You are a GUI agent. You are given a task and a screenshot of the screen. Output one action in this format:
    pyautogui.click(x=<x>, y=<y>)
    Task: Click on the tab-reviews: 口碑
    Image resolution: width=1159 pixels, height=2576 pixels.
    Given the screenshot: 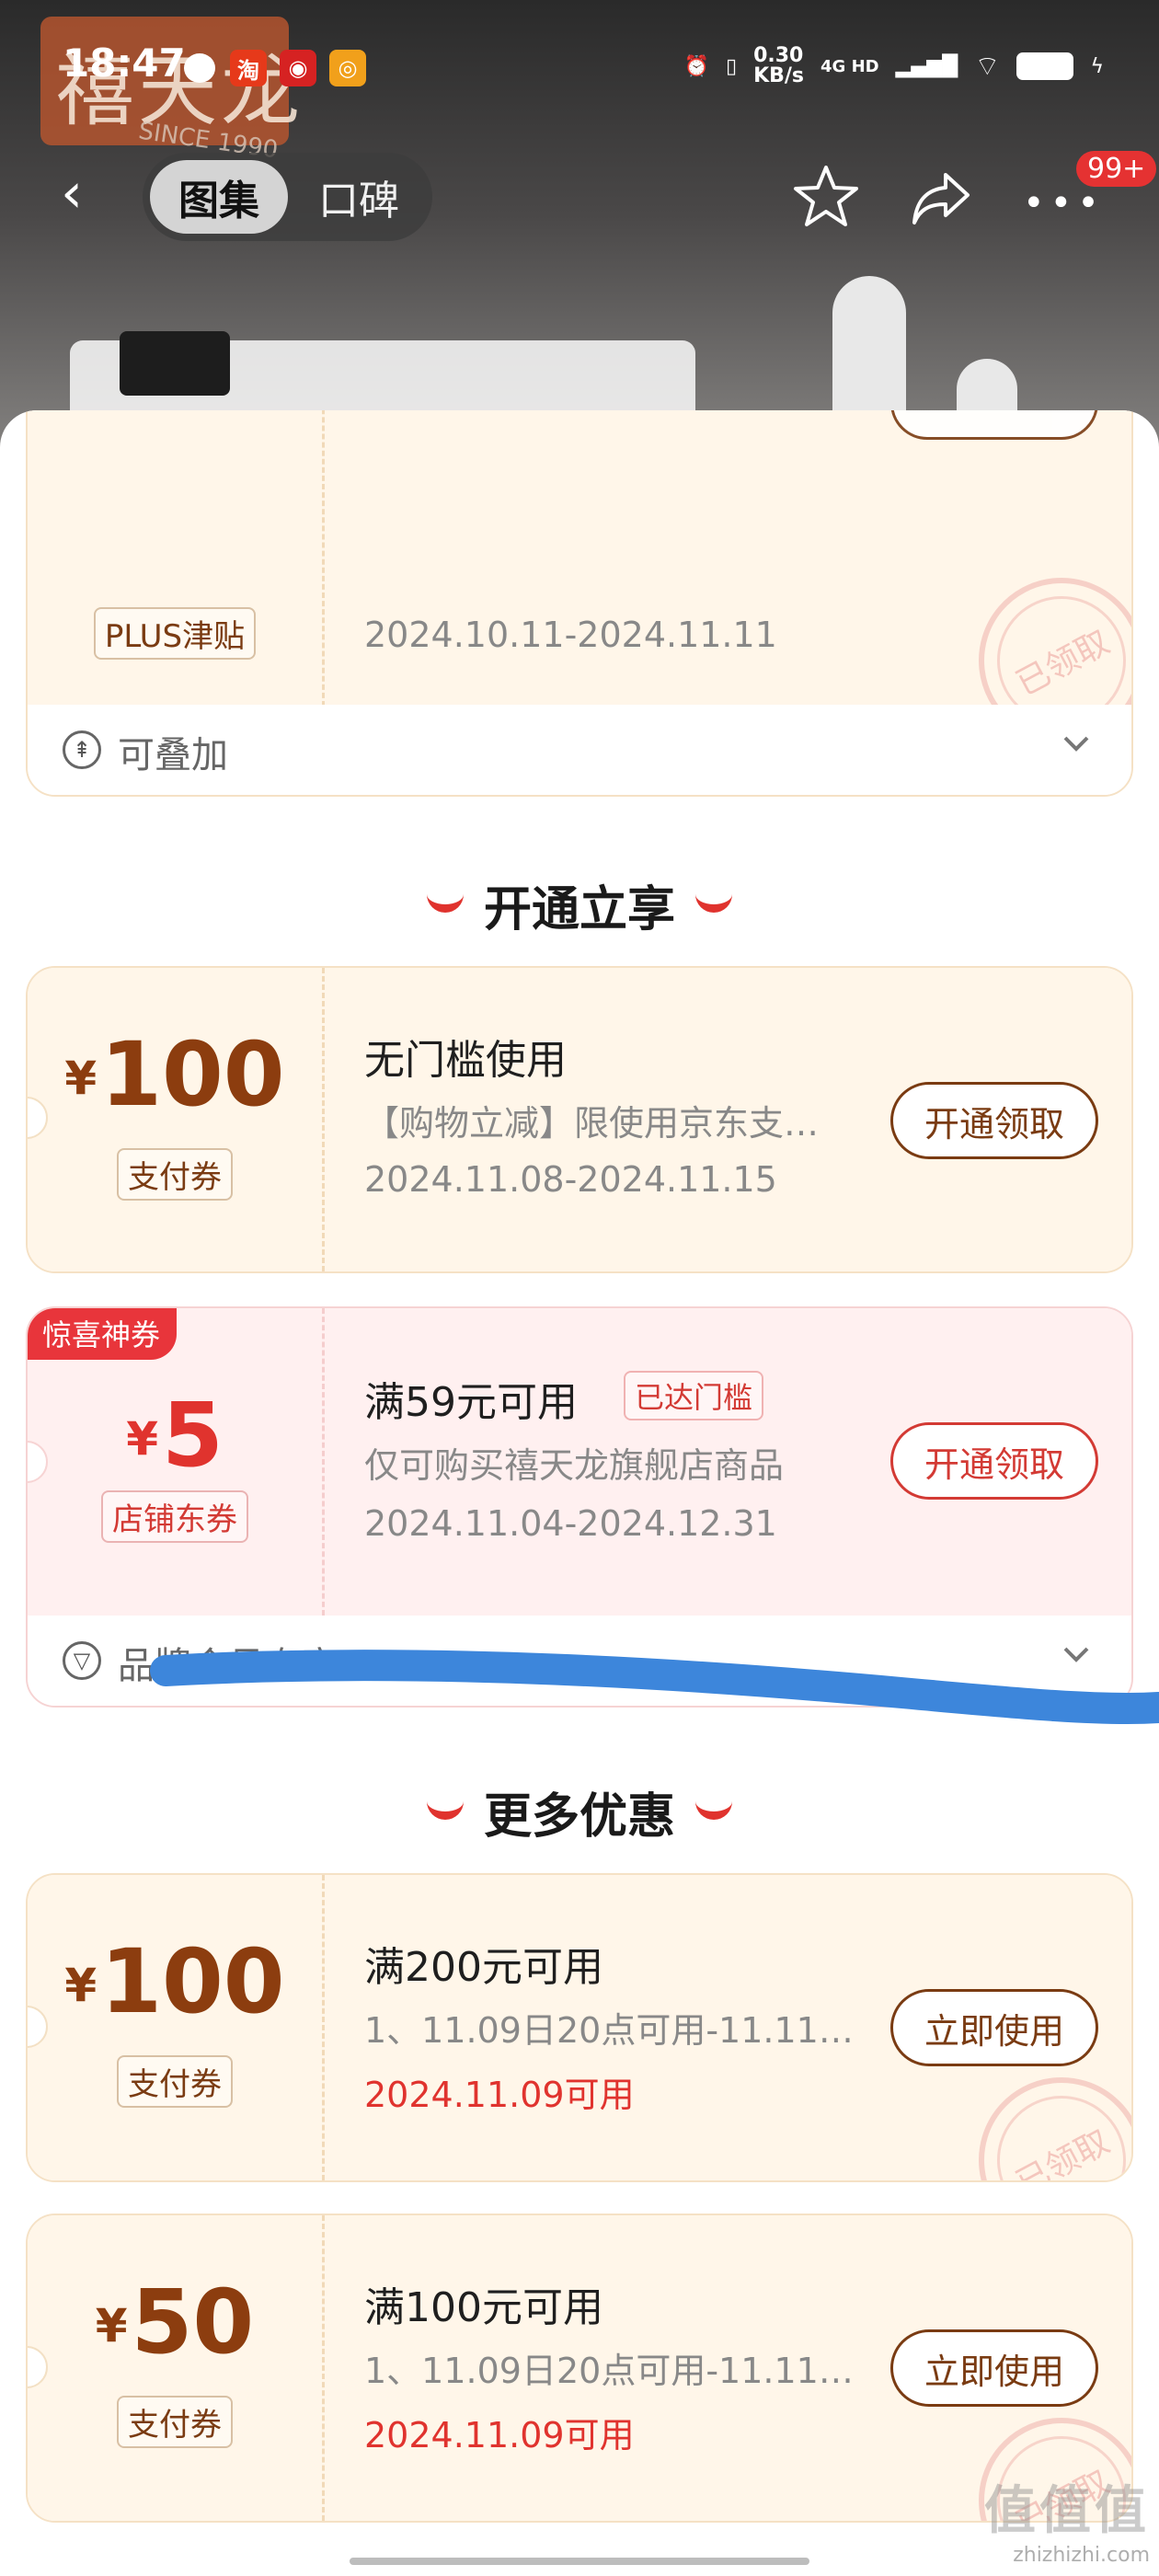 What is the action you would take?
    pyautogui.click(x=358, y=197)
    